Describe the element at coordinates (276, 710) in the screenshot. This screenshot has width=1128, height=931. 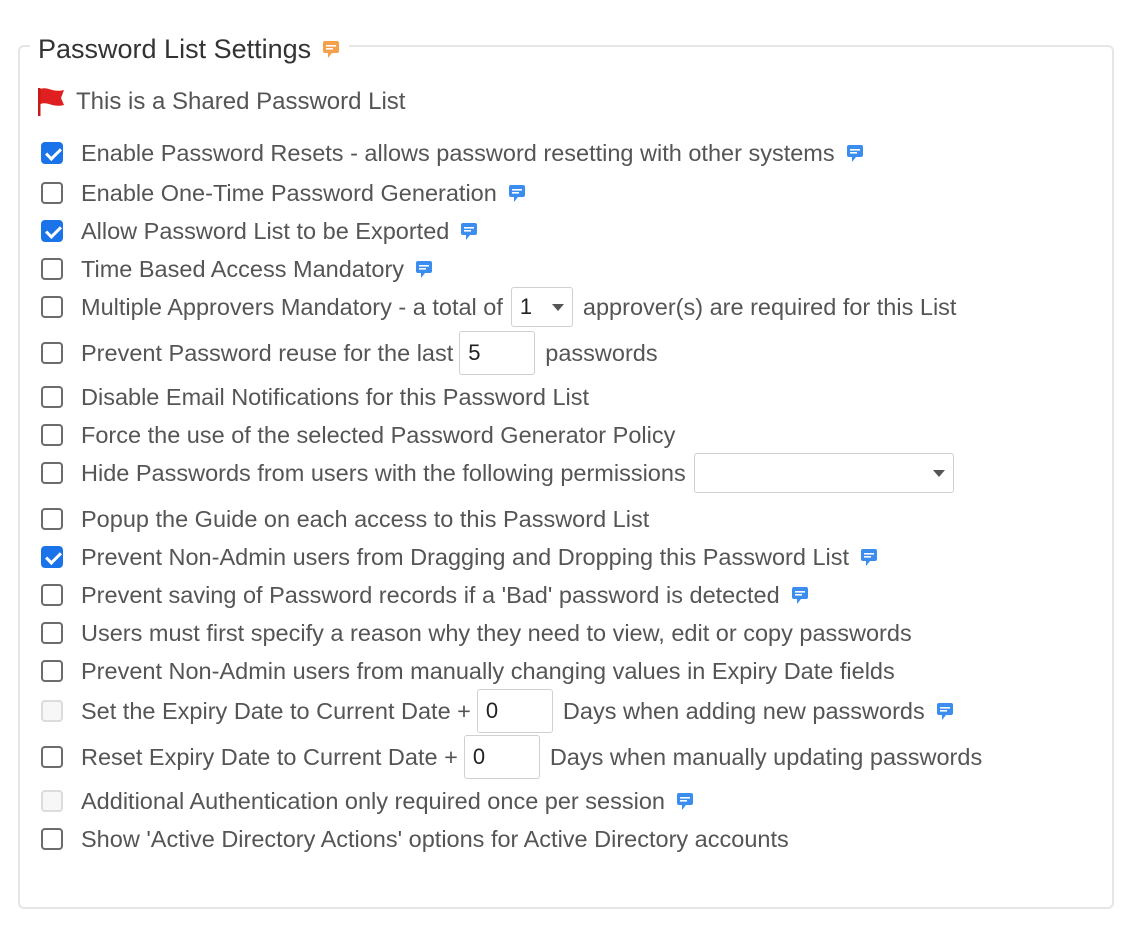
I see `option-label: Set the Expiry Date to Current Date +` at that location.